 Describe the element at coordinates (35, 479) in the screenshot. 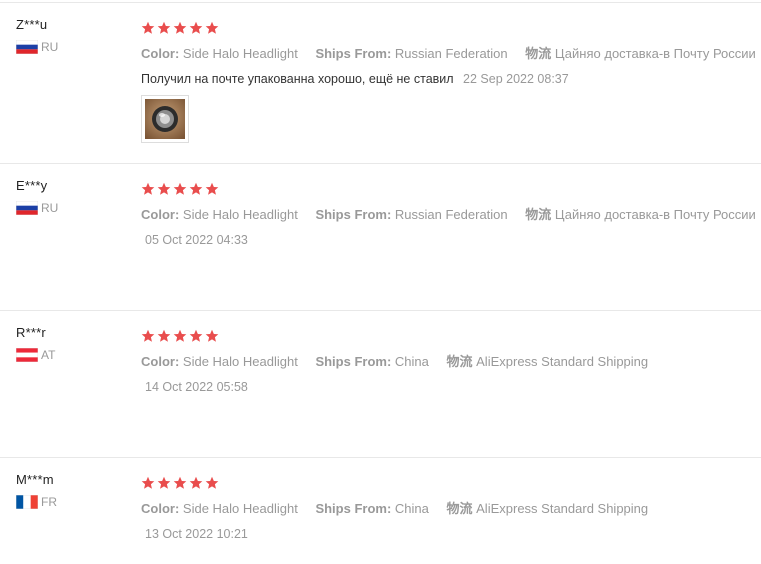

I see `reviewer-name: M***m` at that location.